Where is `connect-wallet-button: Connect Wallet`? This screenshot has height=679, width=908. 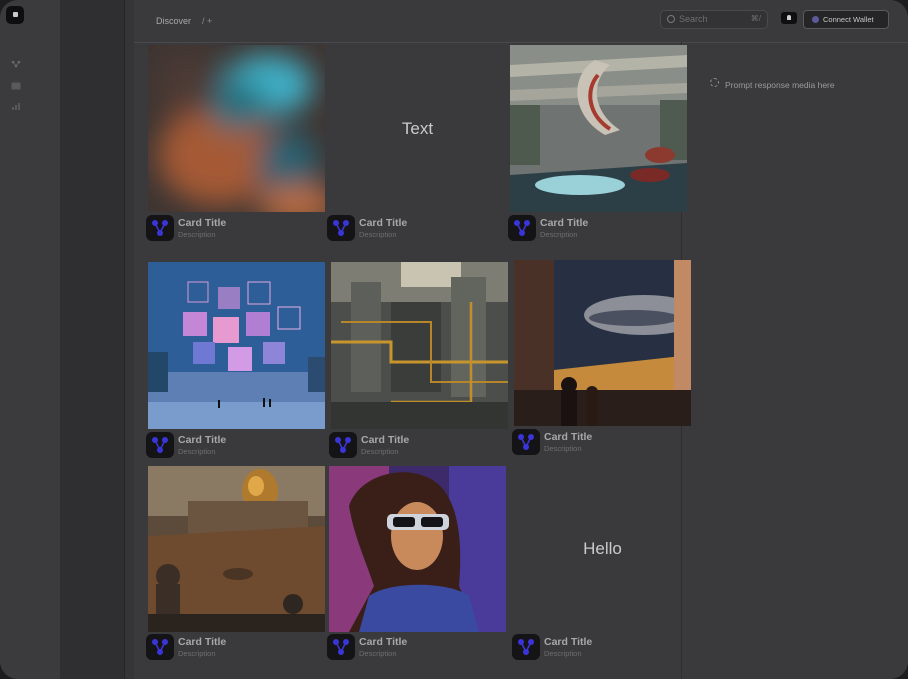 connect-wallet-button: Connect Wallet is located at coordinates (846, 19).